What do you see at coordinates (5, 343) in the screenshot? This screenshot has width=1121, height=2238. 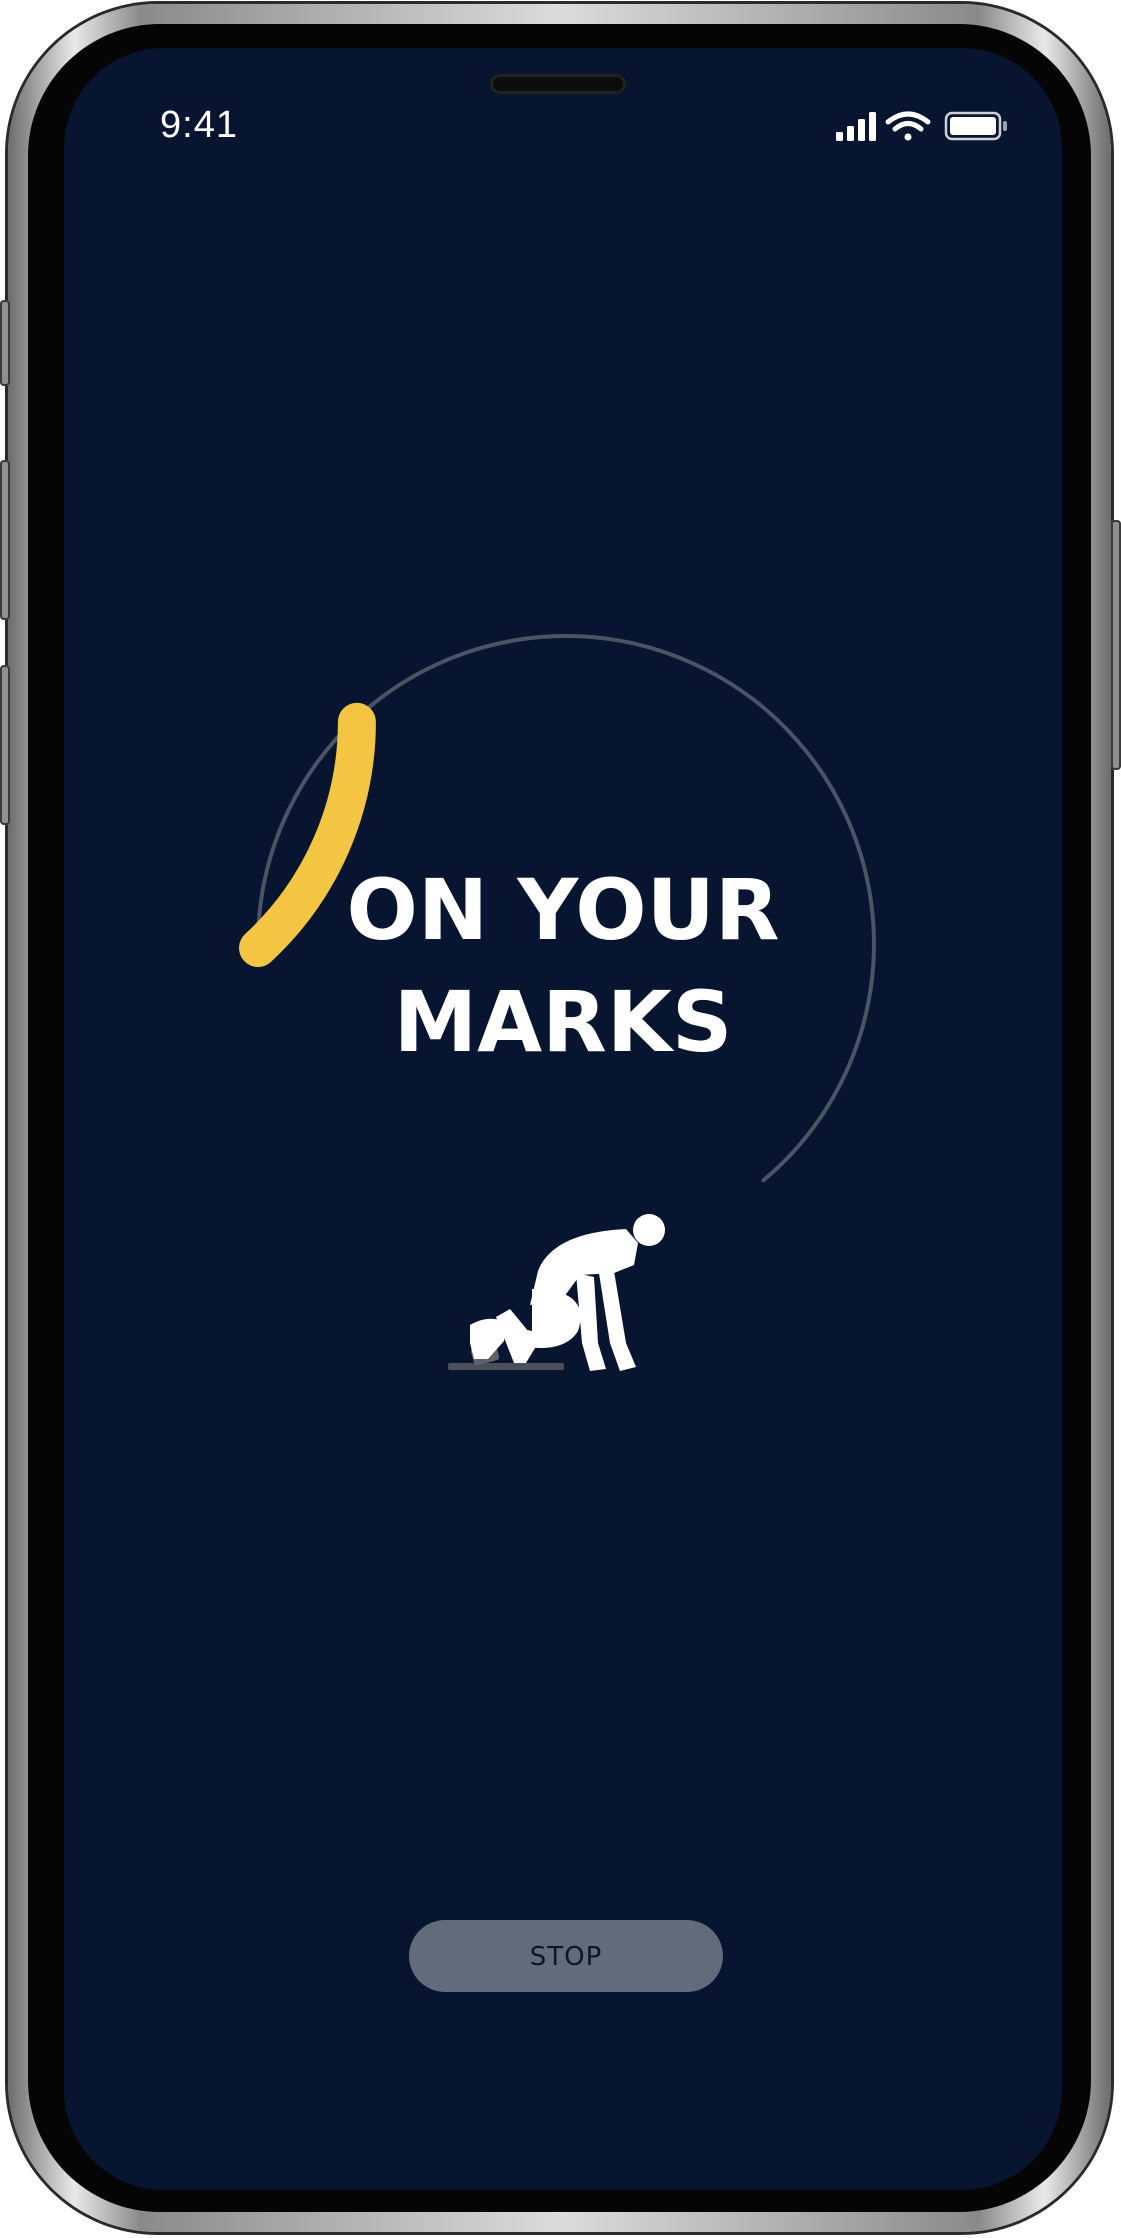 I see `silent-switch` at bounding box center [5, 343].